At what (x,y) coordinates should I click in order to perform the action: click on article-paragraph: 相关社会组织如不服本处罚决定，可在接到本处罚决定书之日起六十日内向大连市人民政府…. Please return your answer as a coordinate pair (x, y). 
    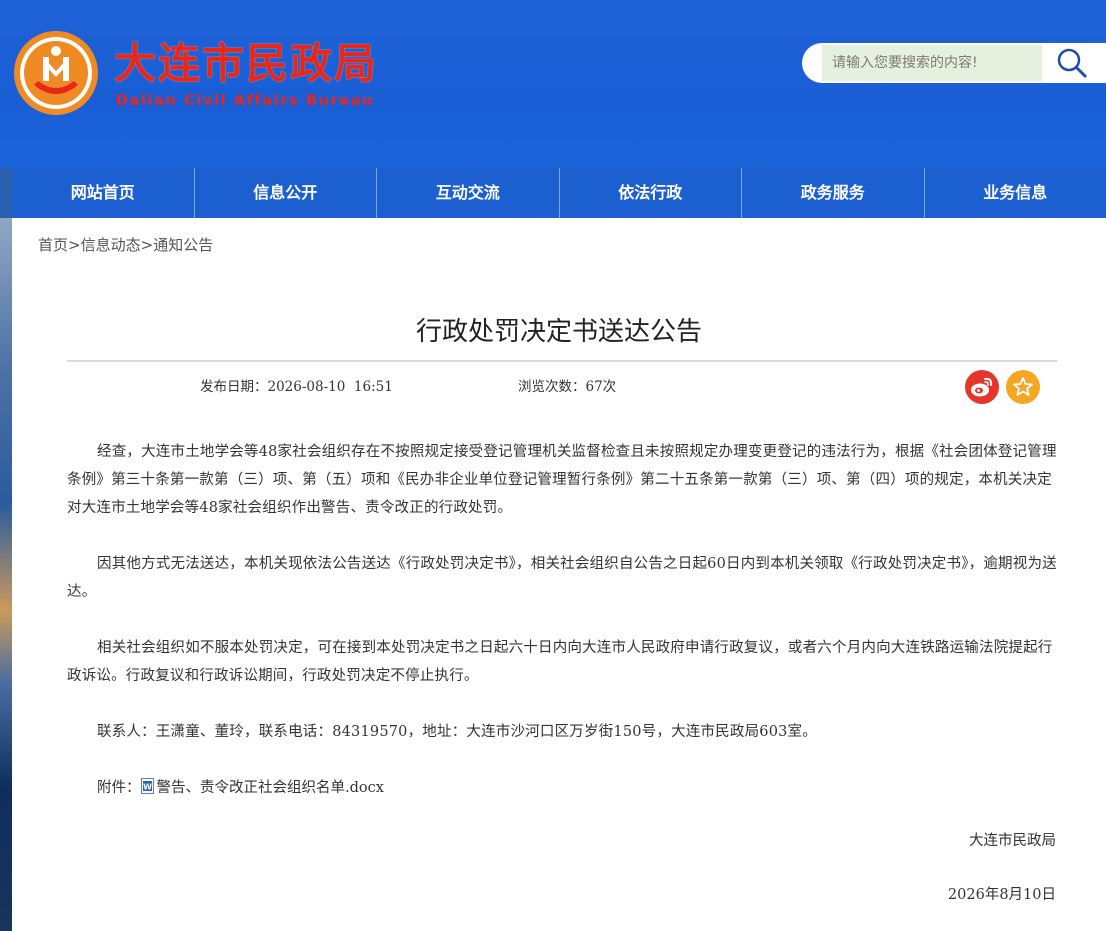
    Looking at the image, I should click on (560, 662).